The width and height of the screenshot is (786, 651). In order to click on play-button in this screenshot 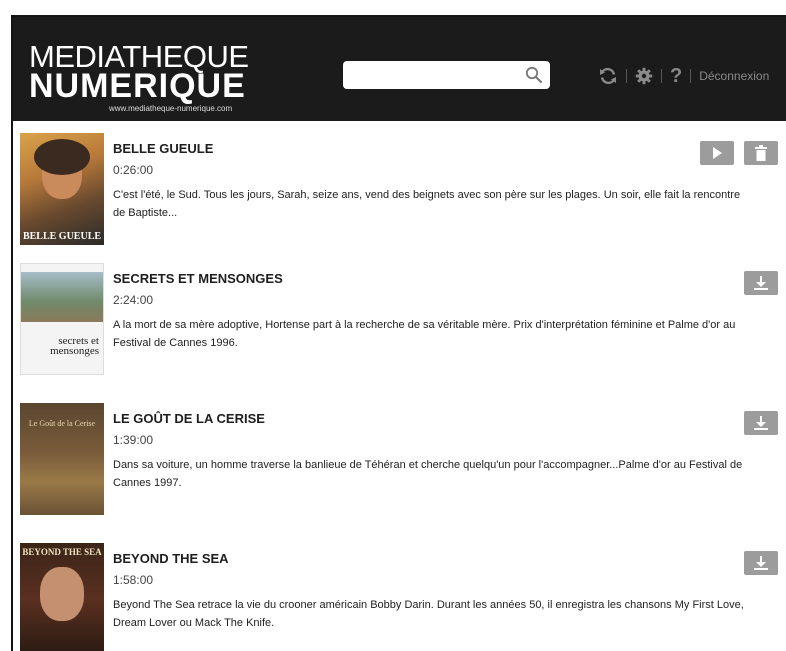, I will do `click(717, 153)`.